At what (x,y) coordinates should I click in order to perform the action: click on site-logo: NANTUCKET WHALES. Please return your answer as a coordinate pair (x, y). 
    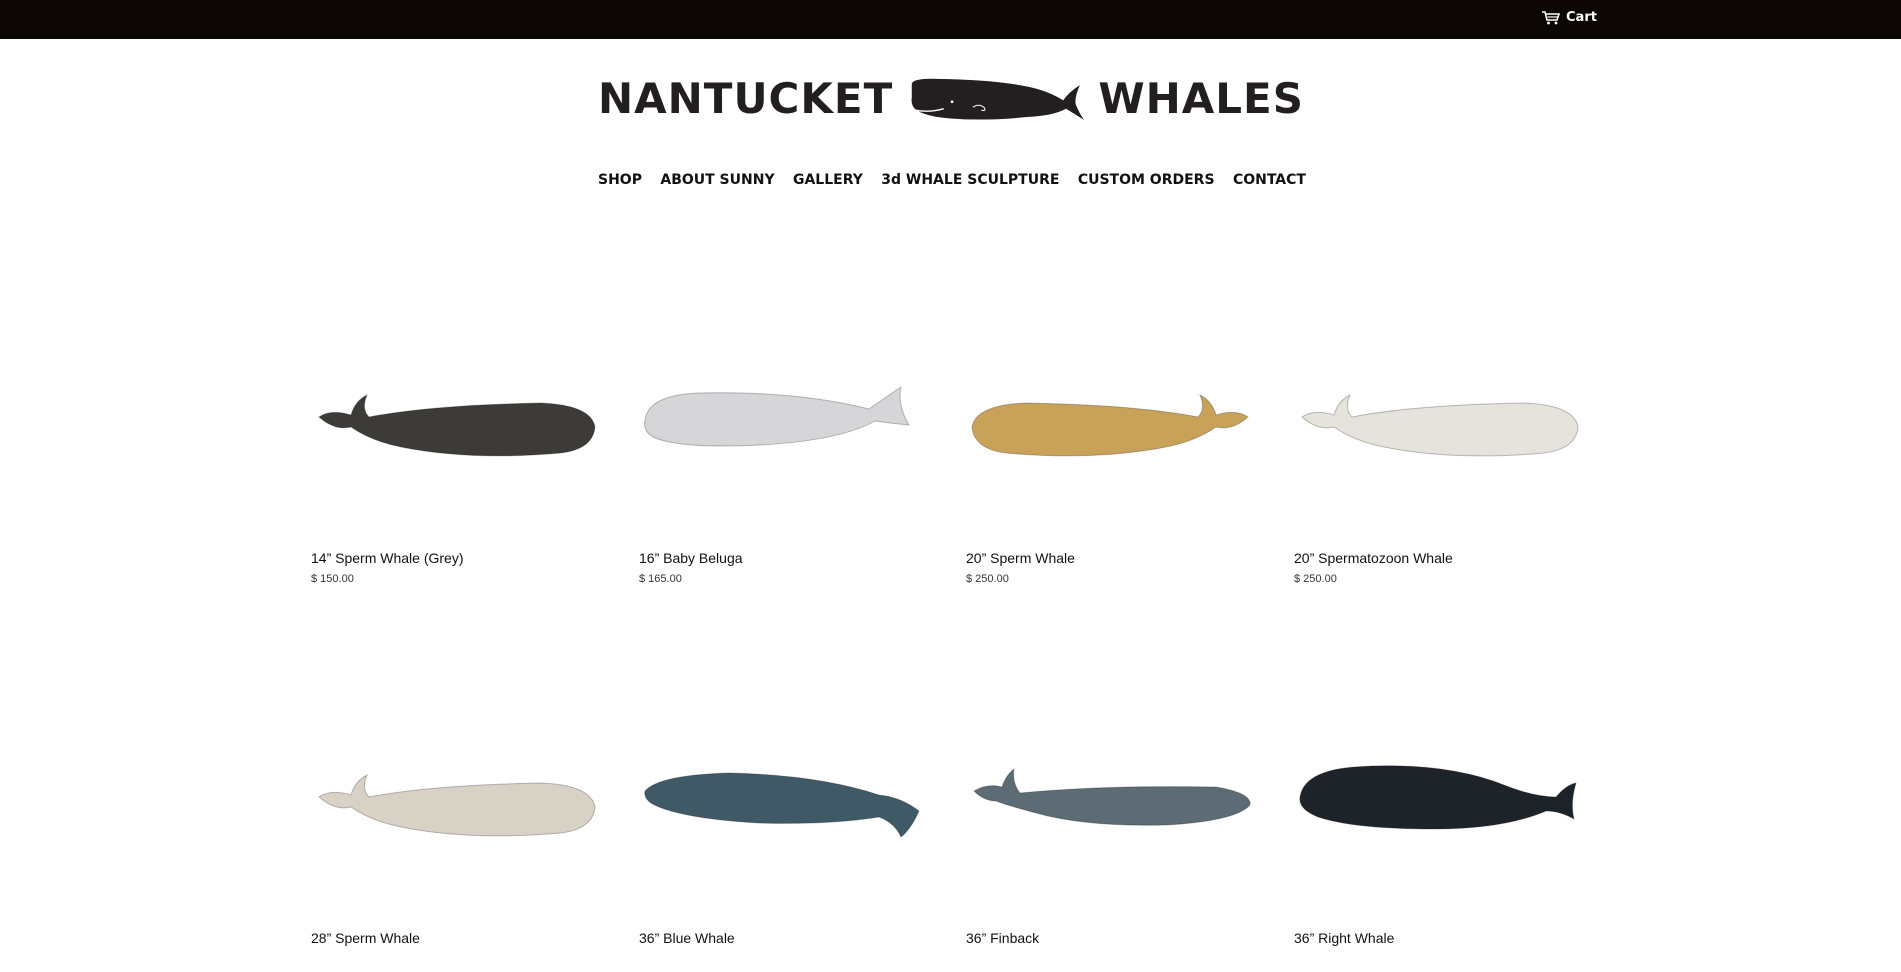
    Looking at the image, I should click on (951, 99).